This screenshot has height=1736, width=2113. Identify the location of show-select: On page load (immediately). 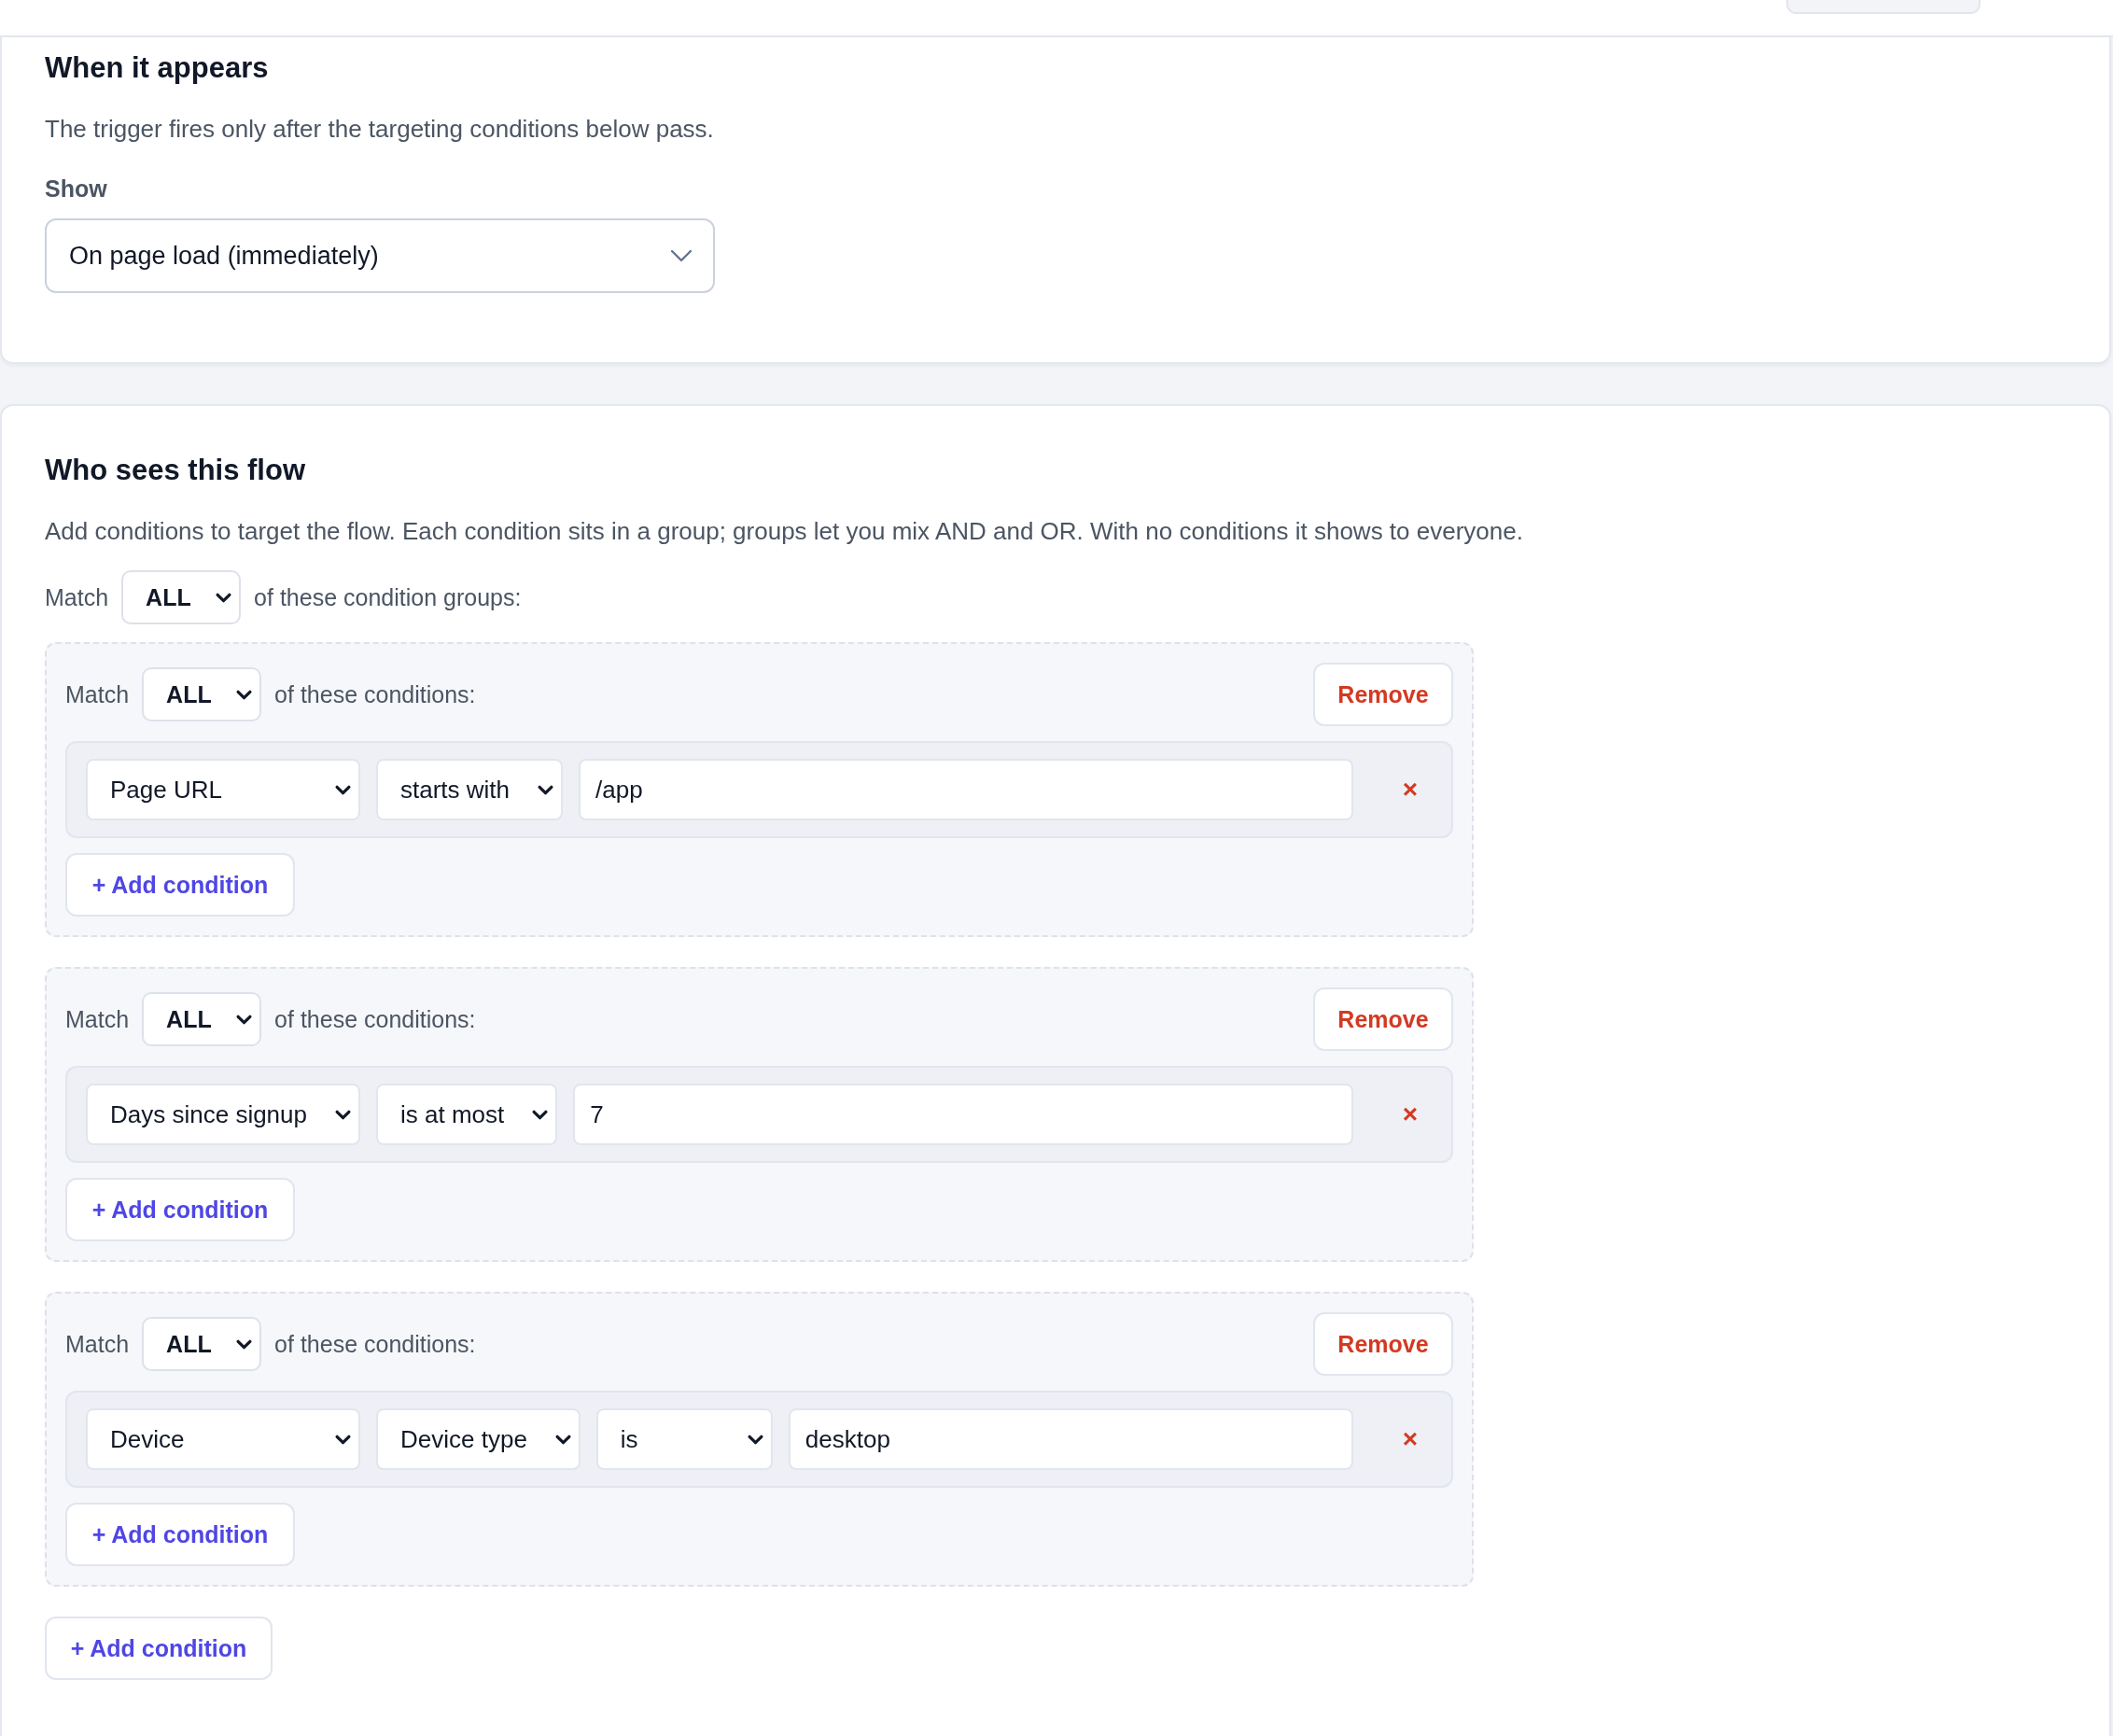
(380, 255).